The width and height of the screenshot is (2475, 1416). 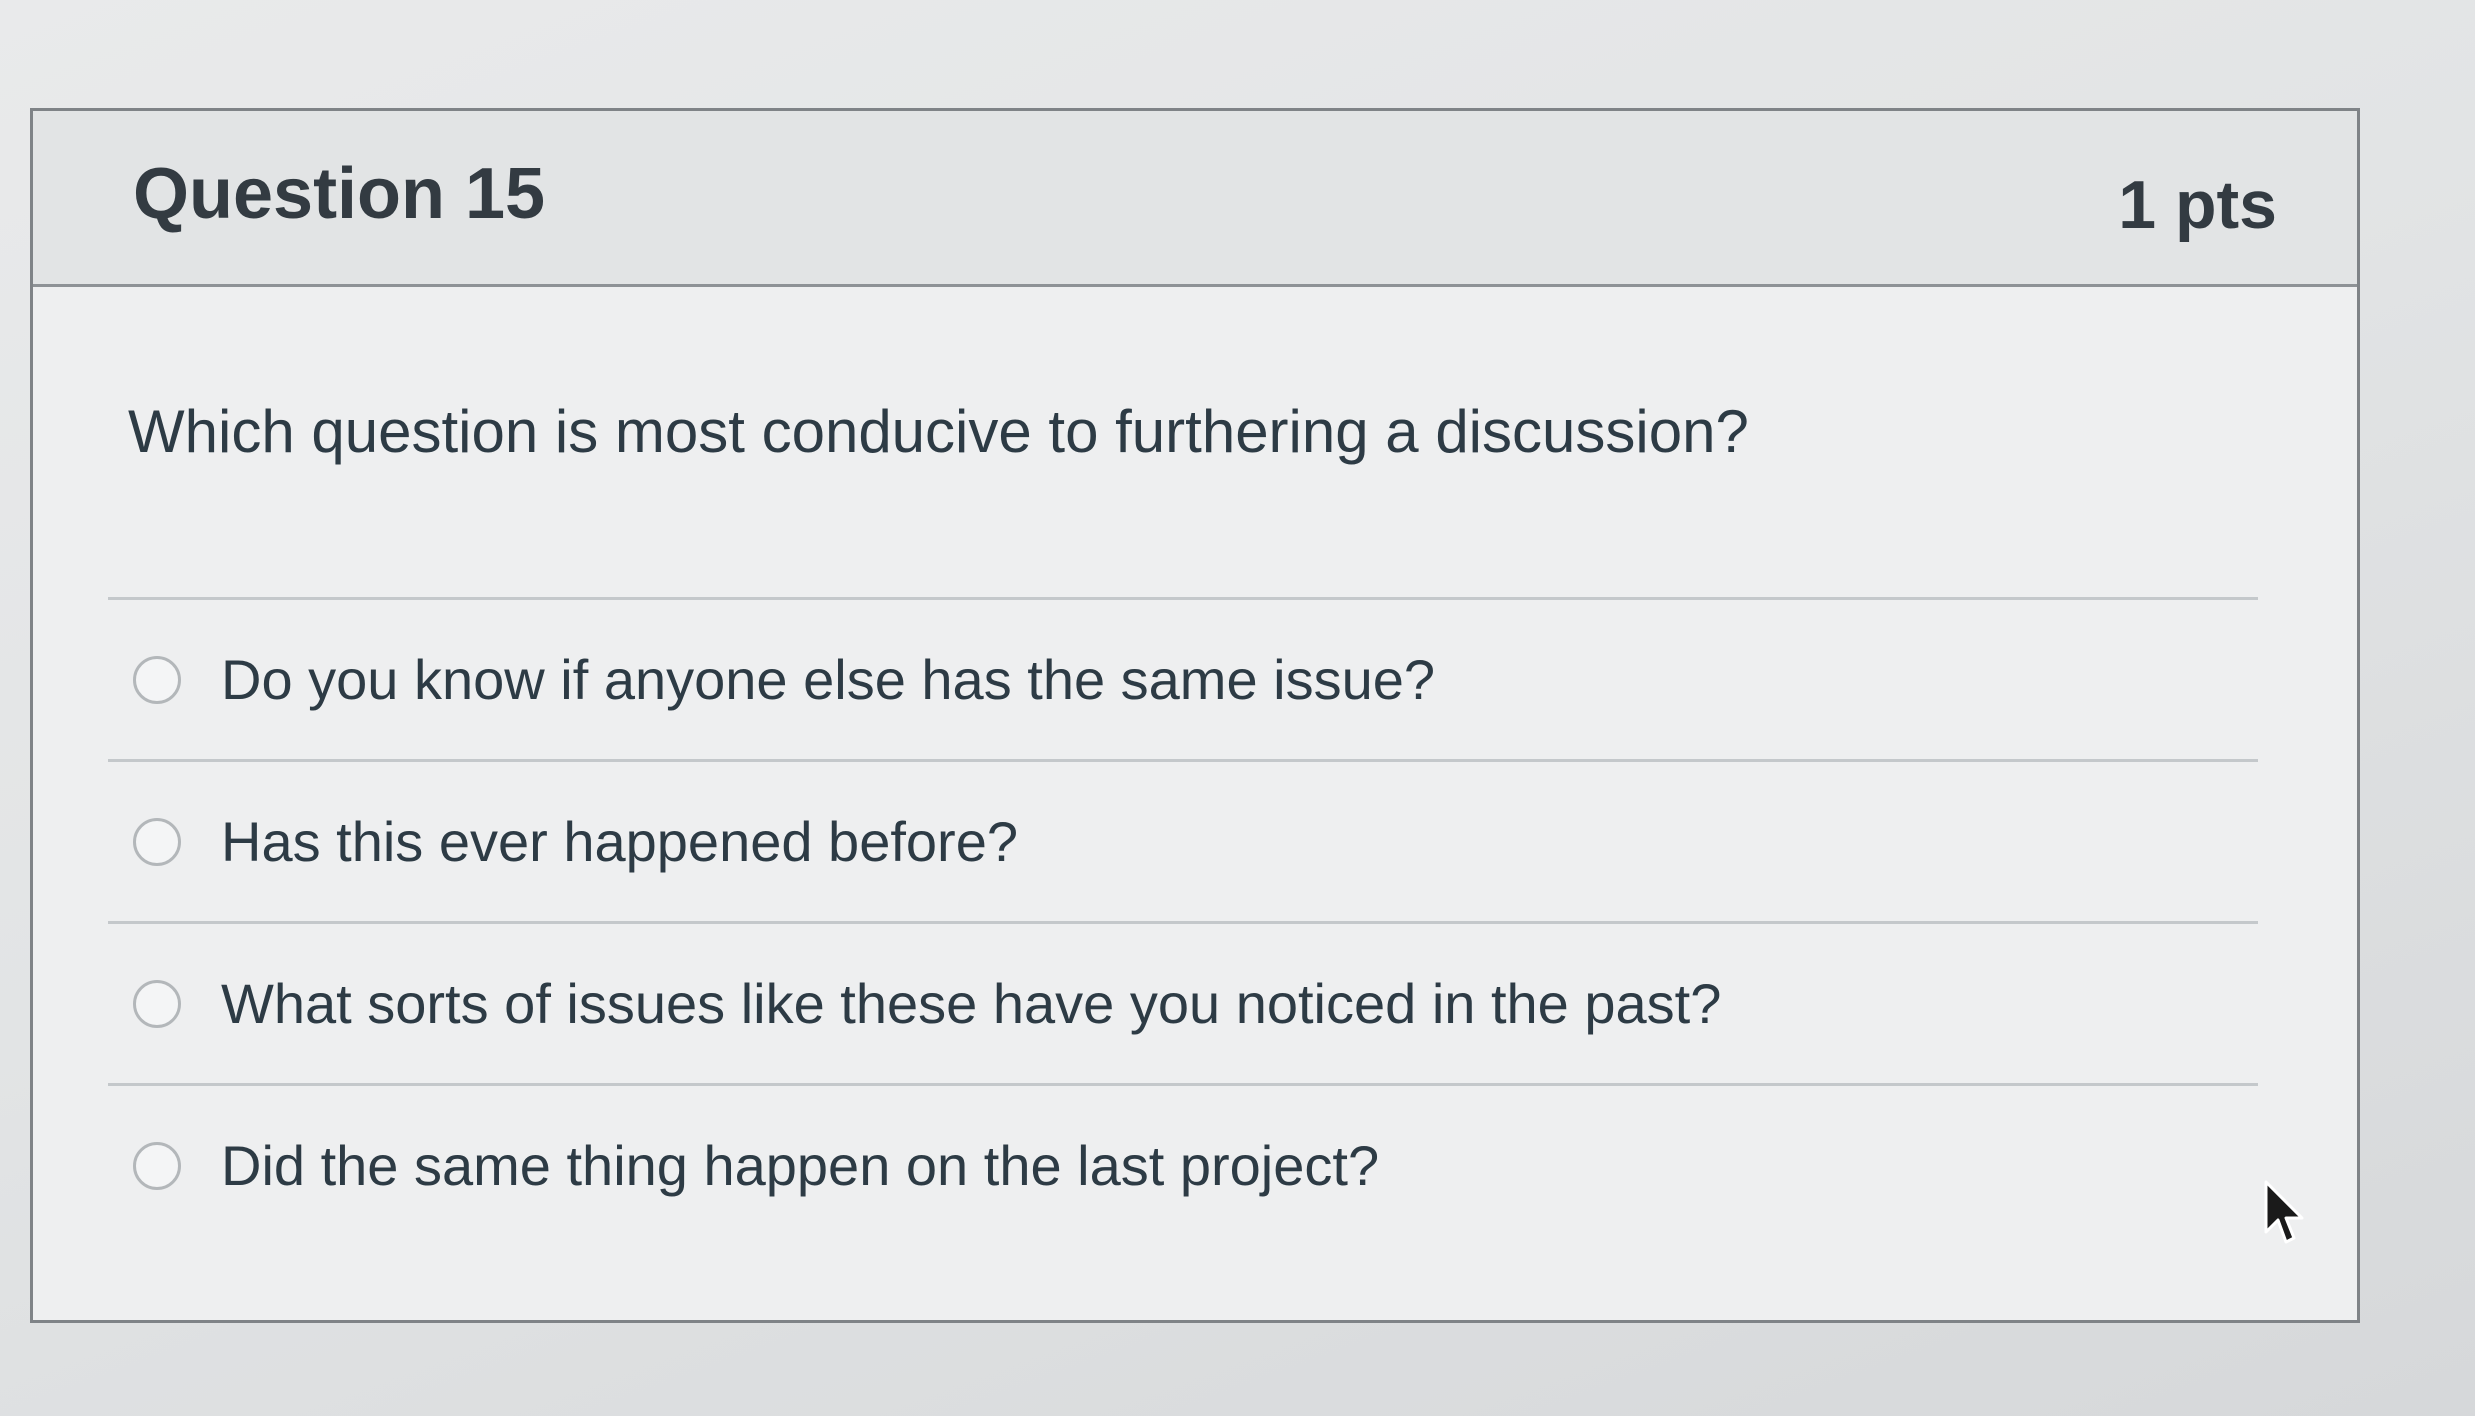 I want to click on question-points: 1 pts, so click(x=2197, y=205).